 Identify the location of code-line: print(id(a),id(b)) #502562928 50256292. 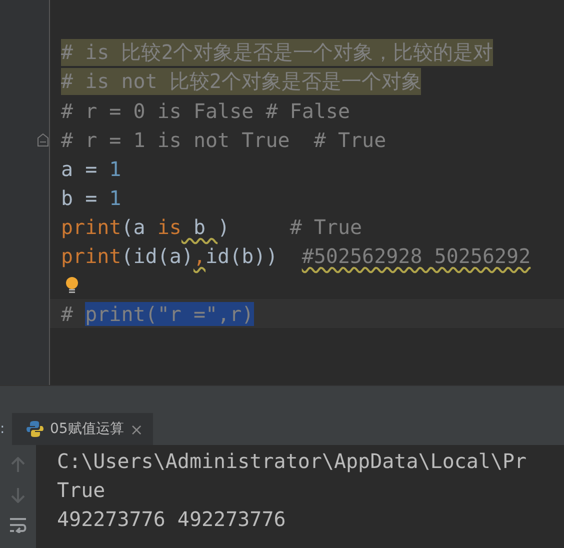
(296, 256).